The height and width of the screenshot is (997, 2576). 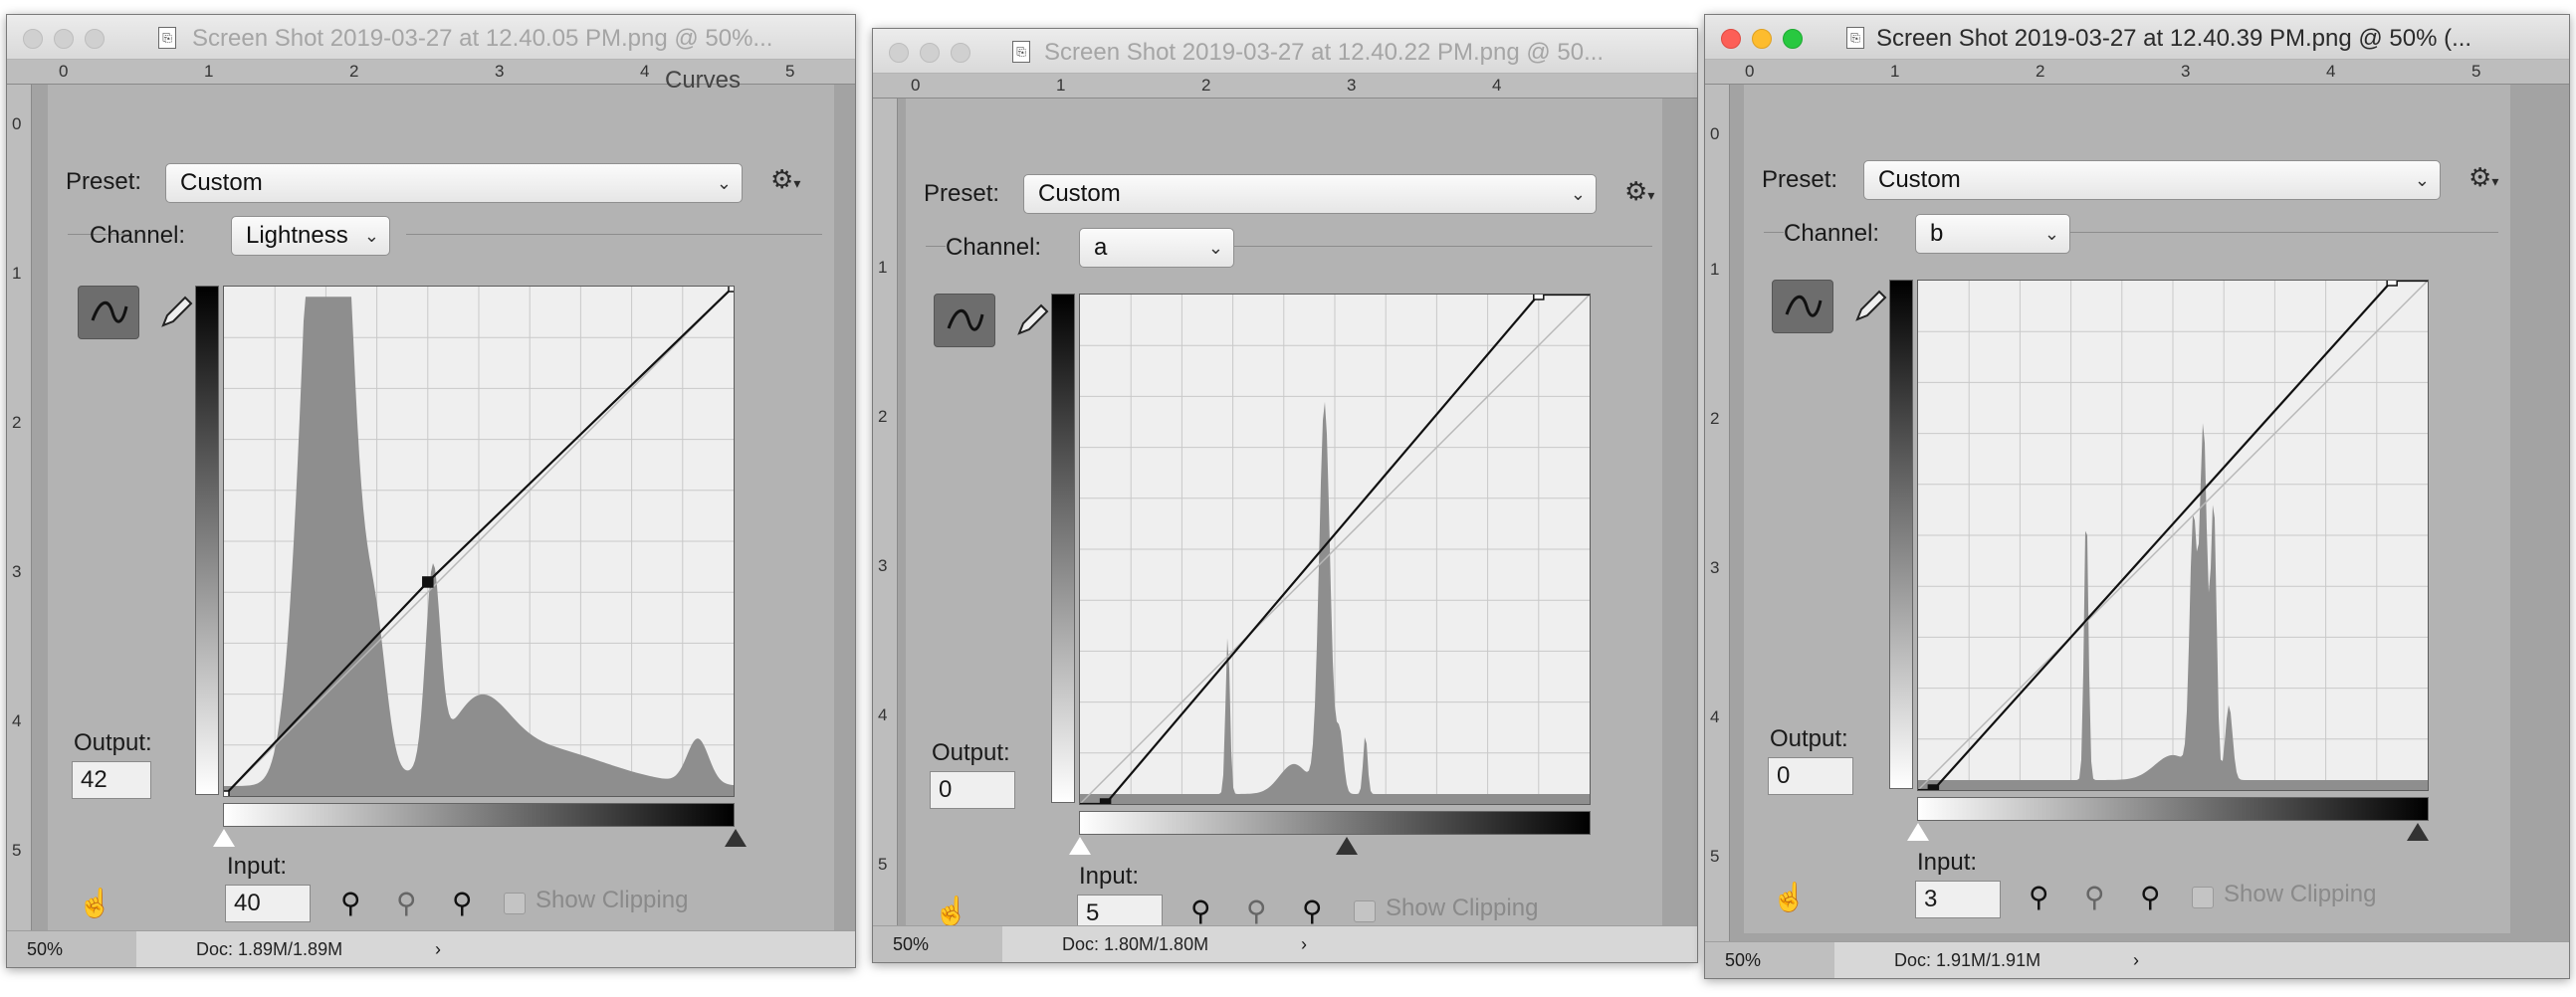 I want to click on traffic-lights, so click(x=929, y=53).